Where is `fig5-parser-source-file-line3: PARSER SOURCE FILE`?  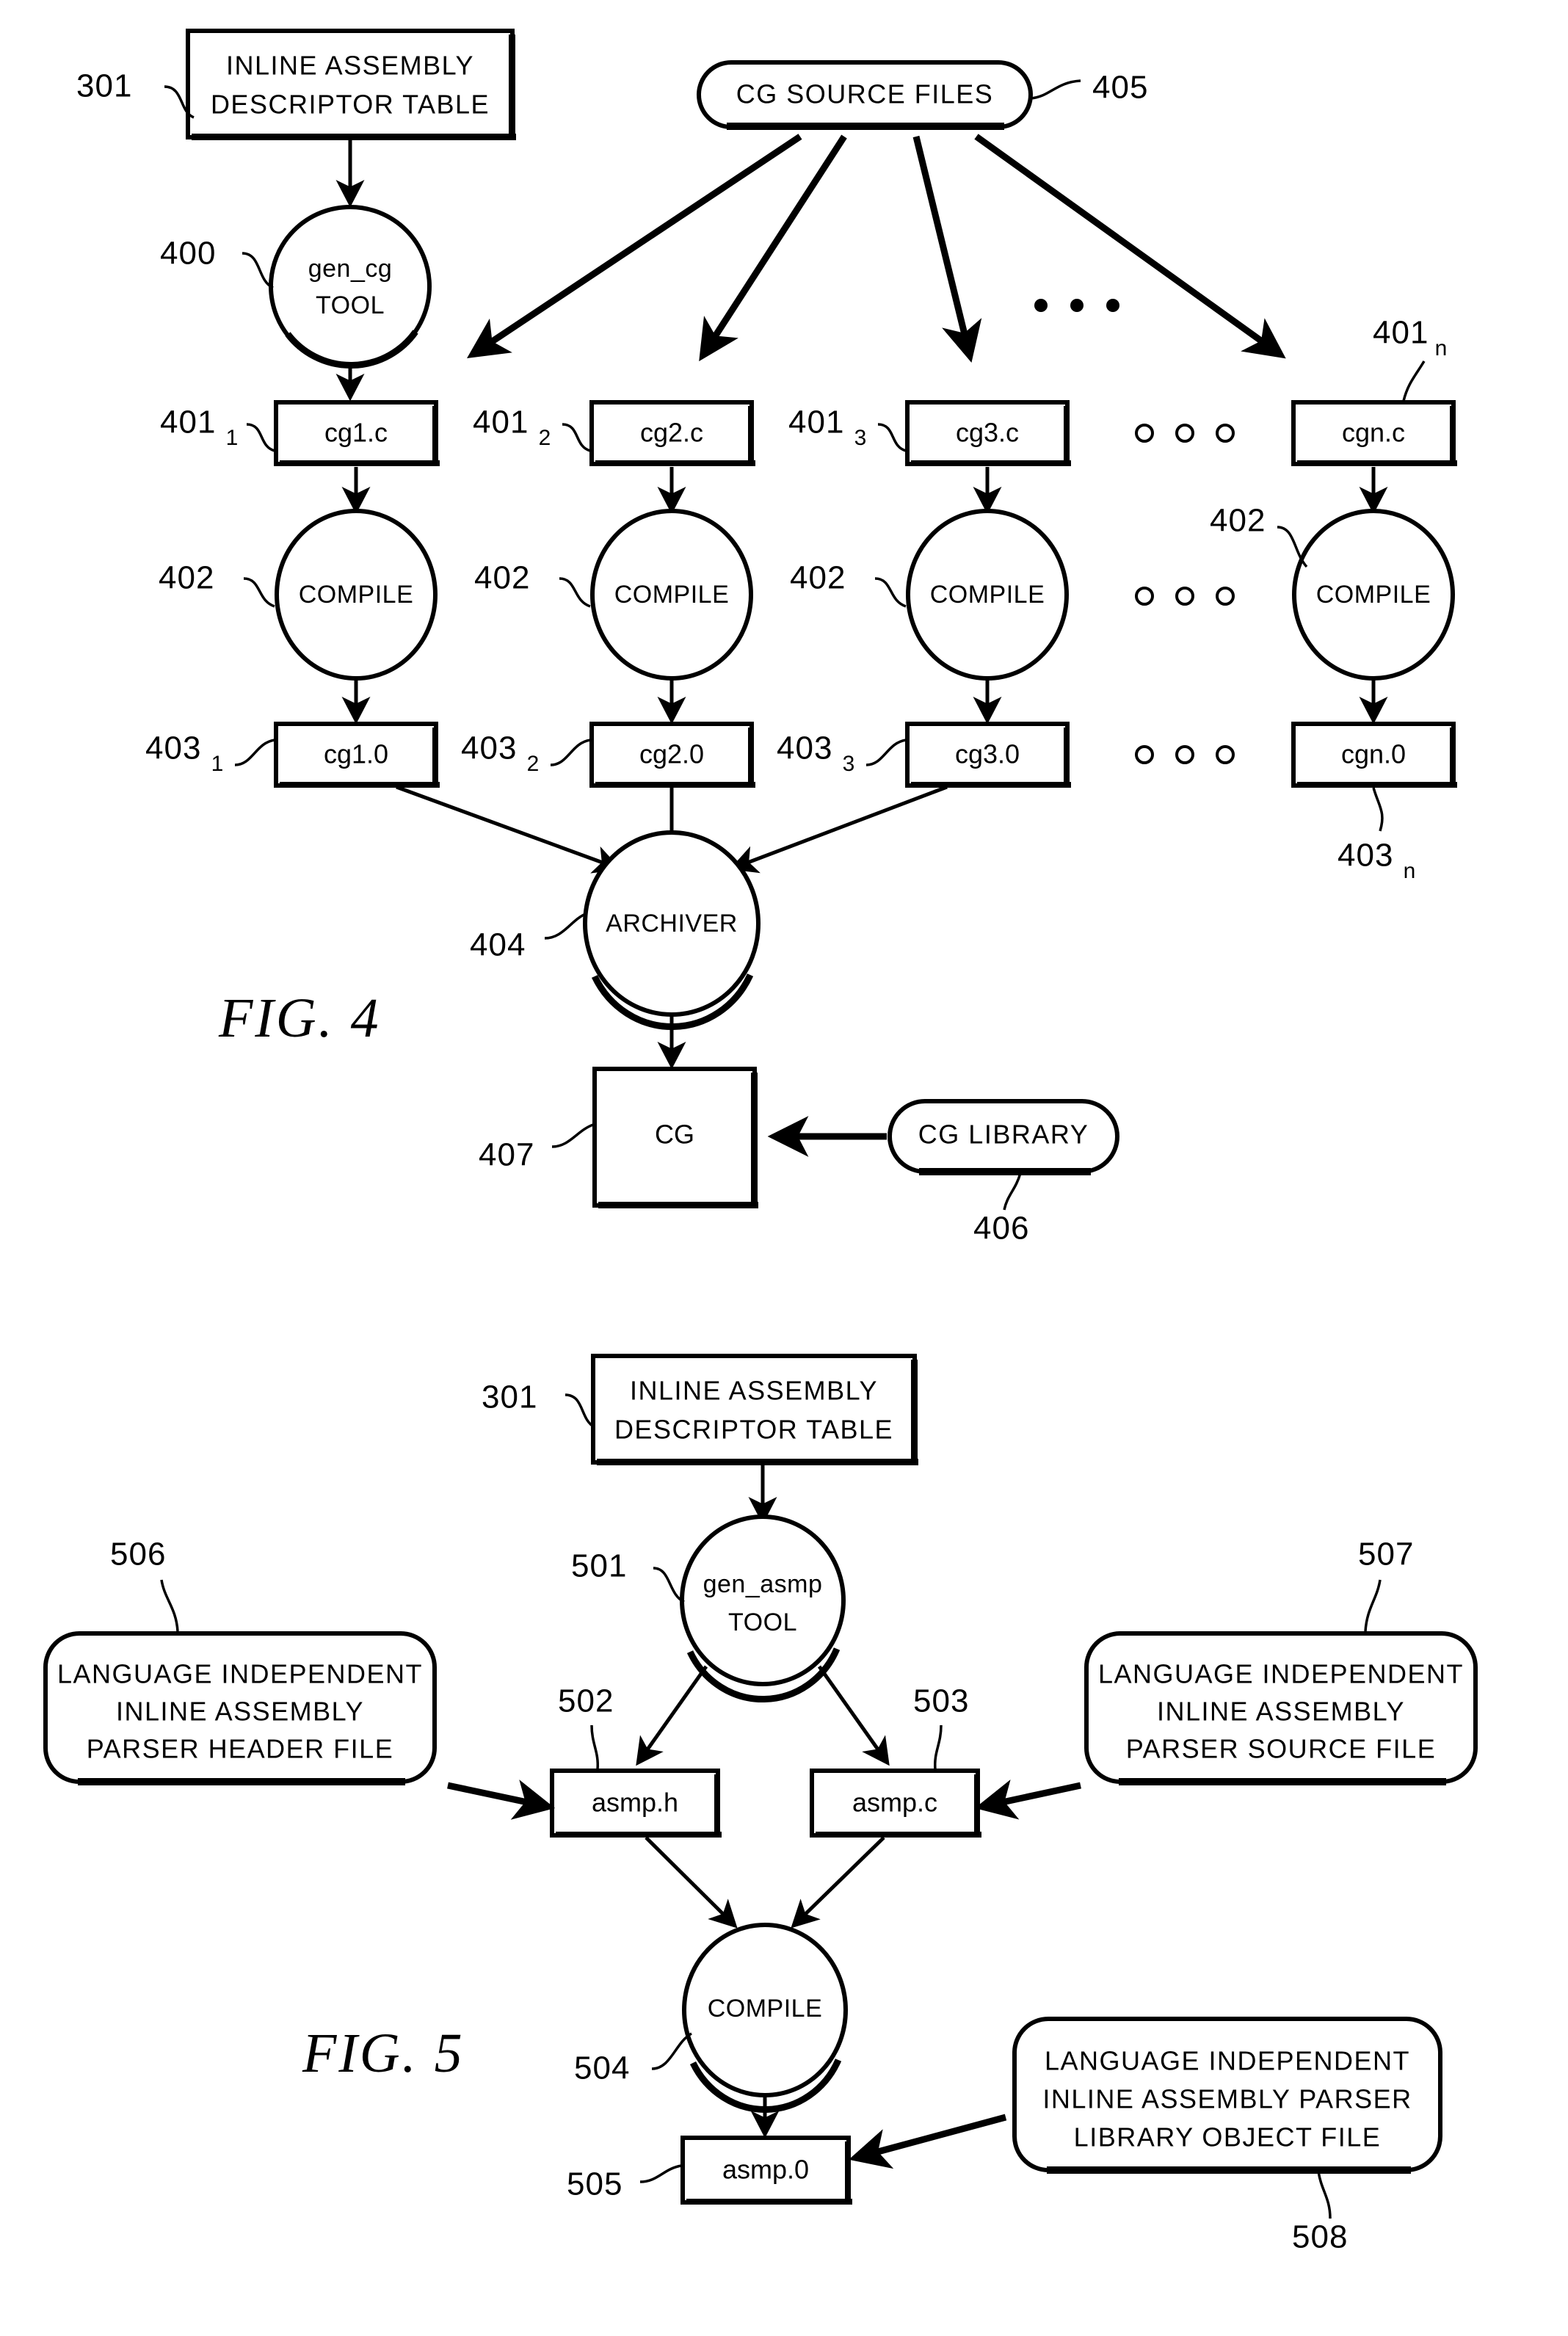 fig5-parser-source-file-line3: PARSER SOURCE FILE is located at coordinates (1281, 1749).